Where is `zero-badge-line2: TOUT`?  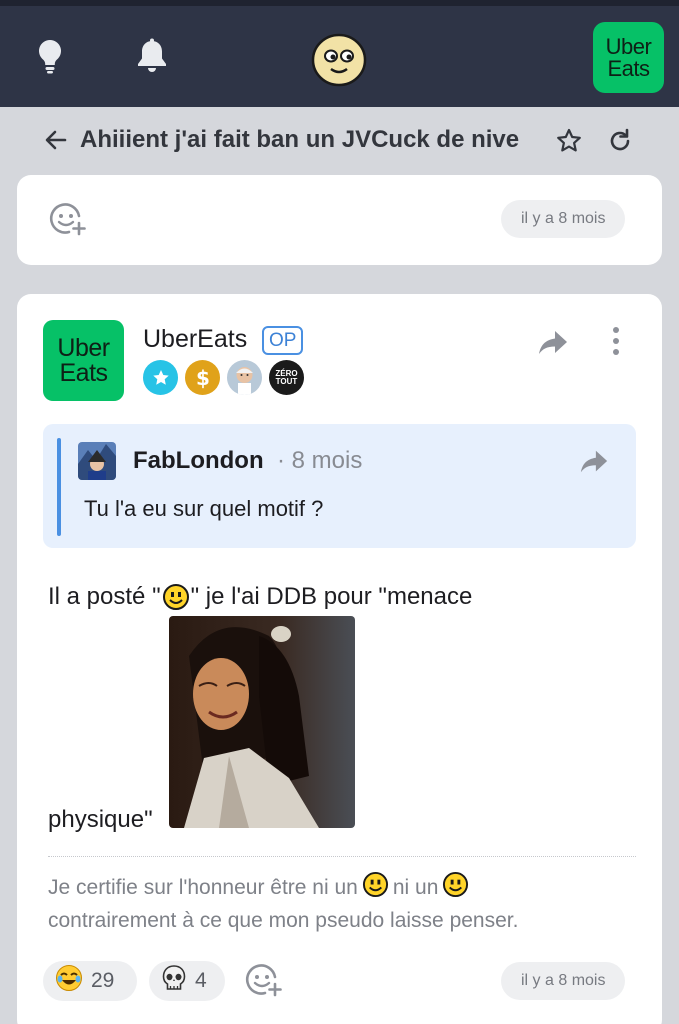 zero-badge-line2: TOUT is located at coordinates (286, 381).